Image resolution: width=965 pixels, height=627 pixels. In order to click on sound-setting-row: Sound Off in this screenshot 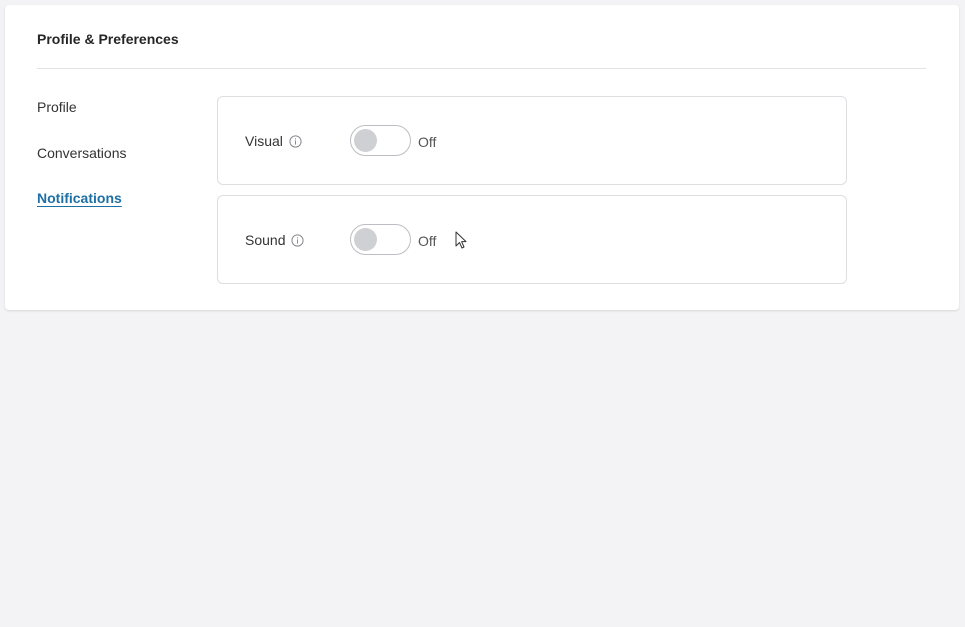, I will do `click(532, 239)`.